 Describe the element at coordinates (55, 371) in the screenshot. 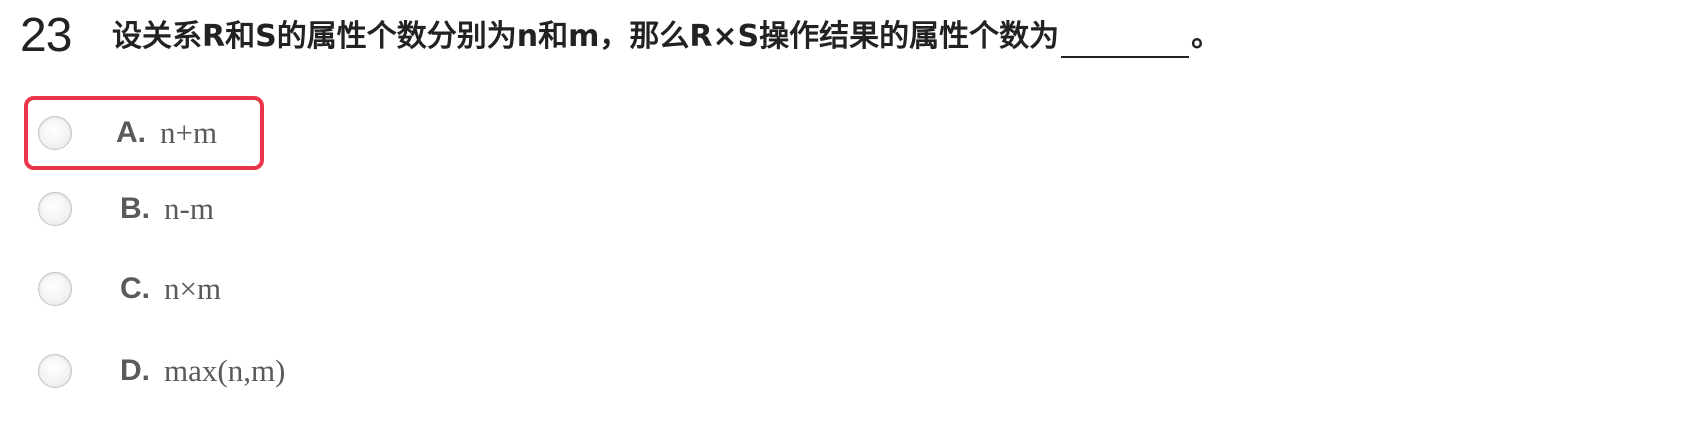

I see `radio-button-d` at that location.